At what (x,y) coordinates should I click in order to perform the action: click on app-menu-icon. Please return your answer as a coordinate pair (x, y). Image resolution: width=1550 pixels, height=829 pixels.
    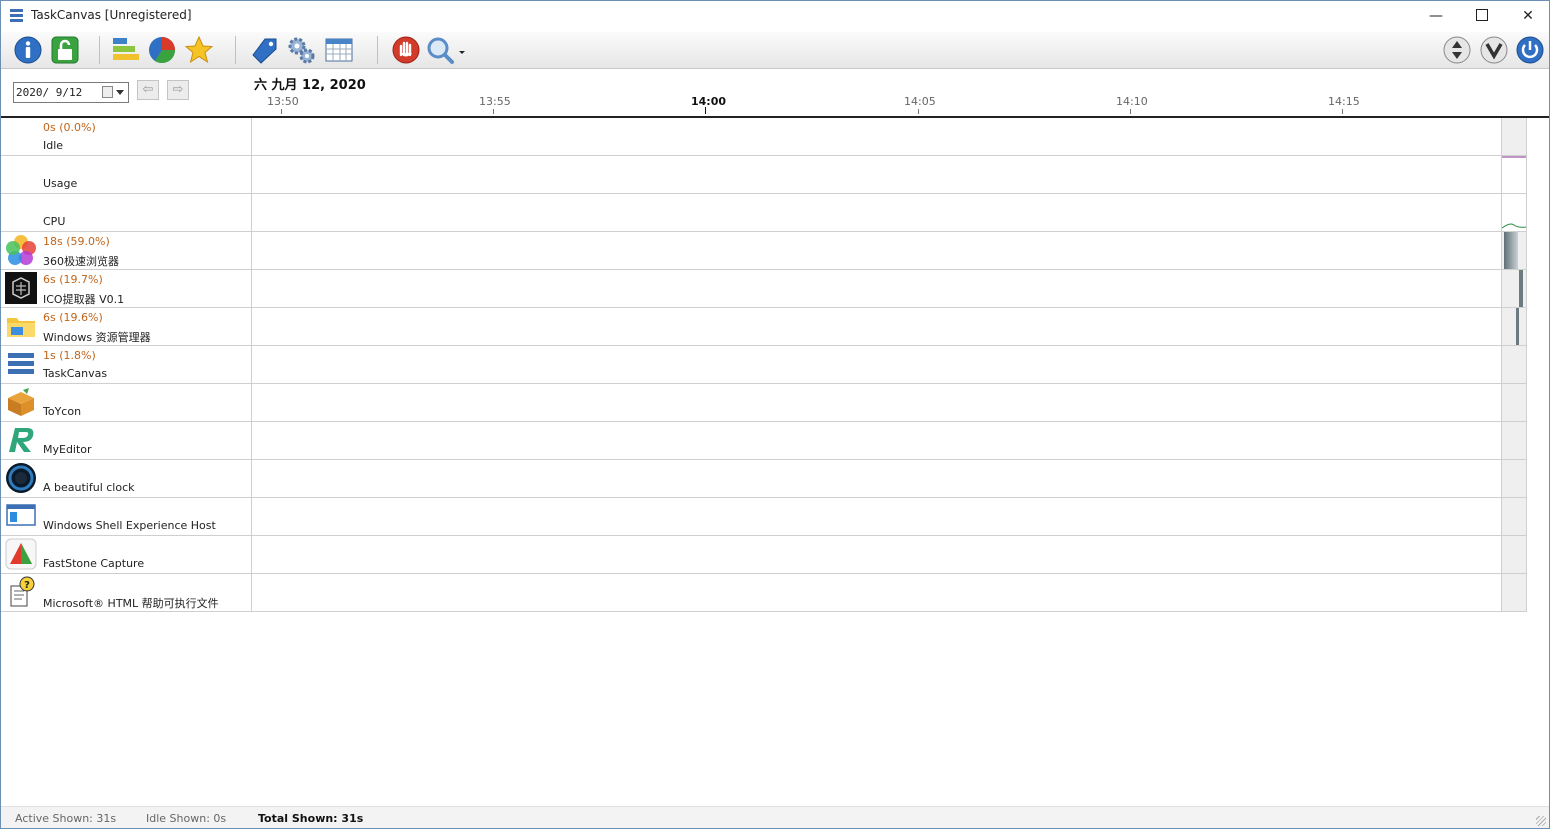
    Looking at the image, I should click on (16, 15).